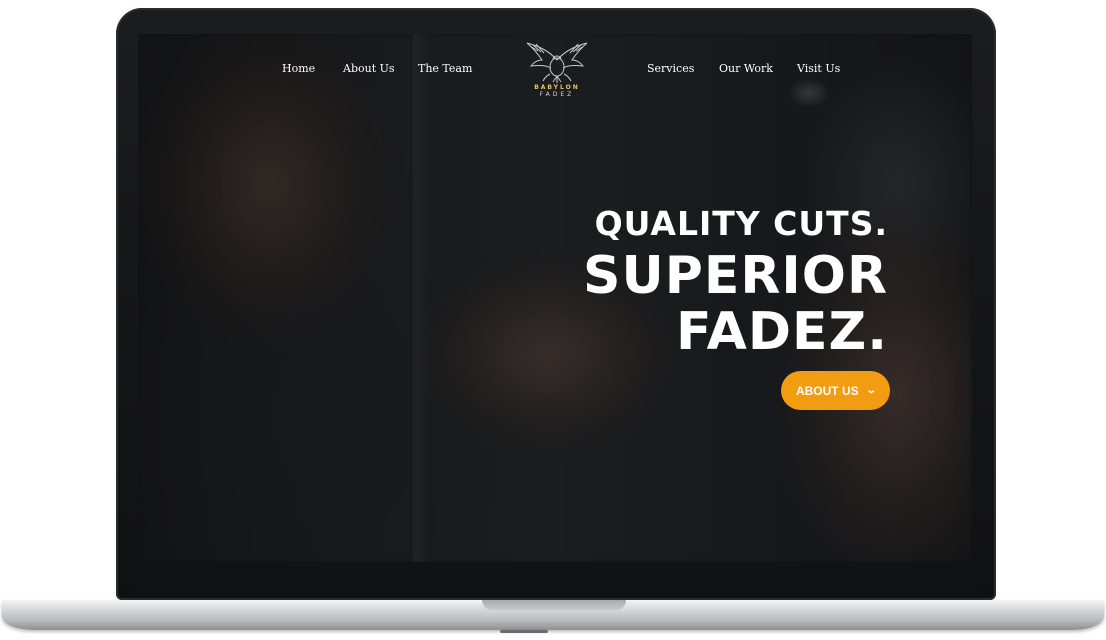  I want to click on brand-logo: BABYLON FADEZ, so click(557, 71).